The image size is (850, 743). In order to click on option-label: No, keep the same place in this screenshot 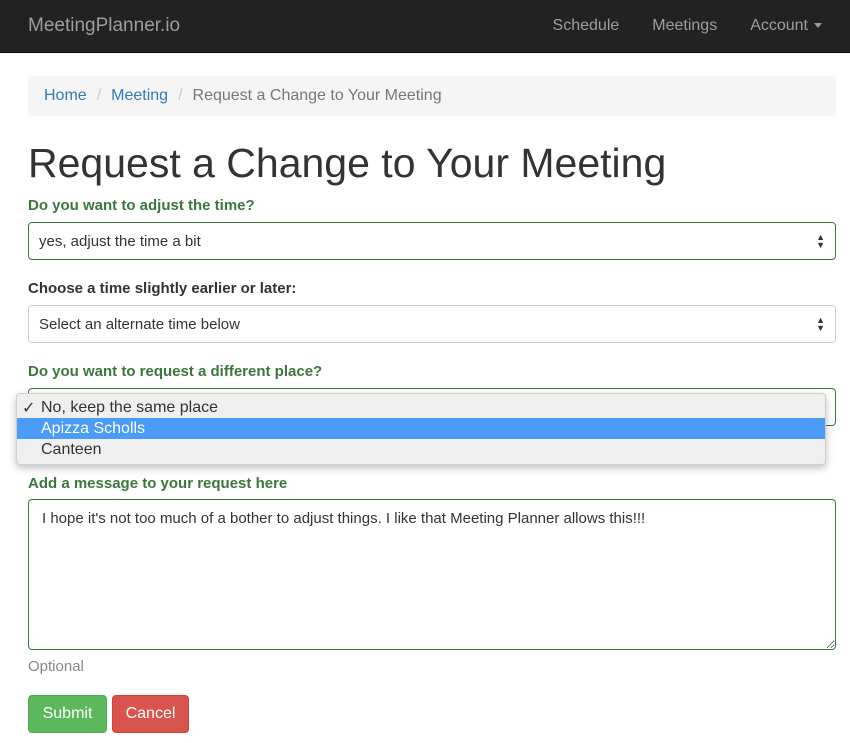, I will do `click(129, 407)`.